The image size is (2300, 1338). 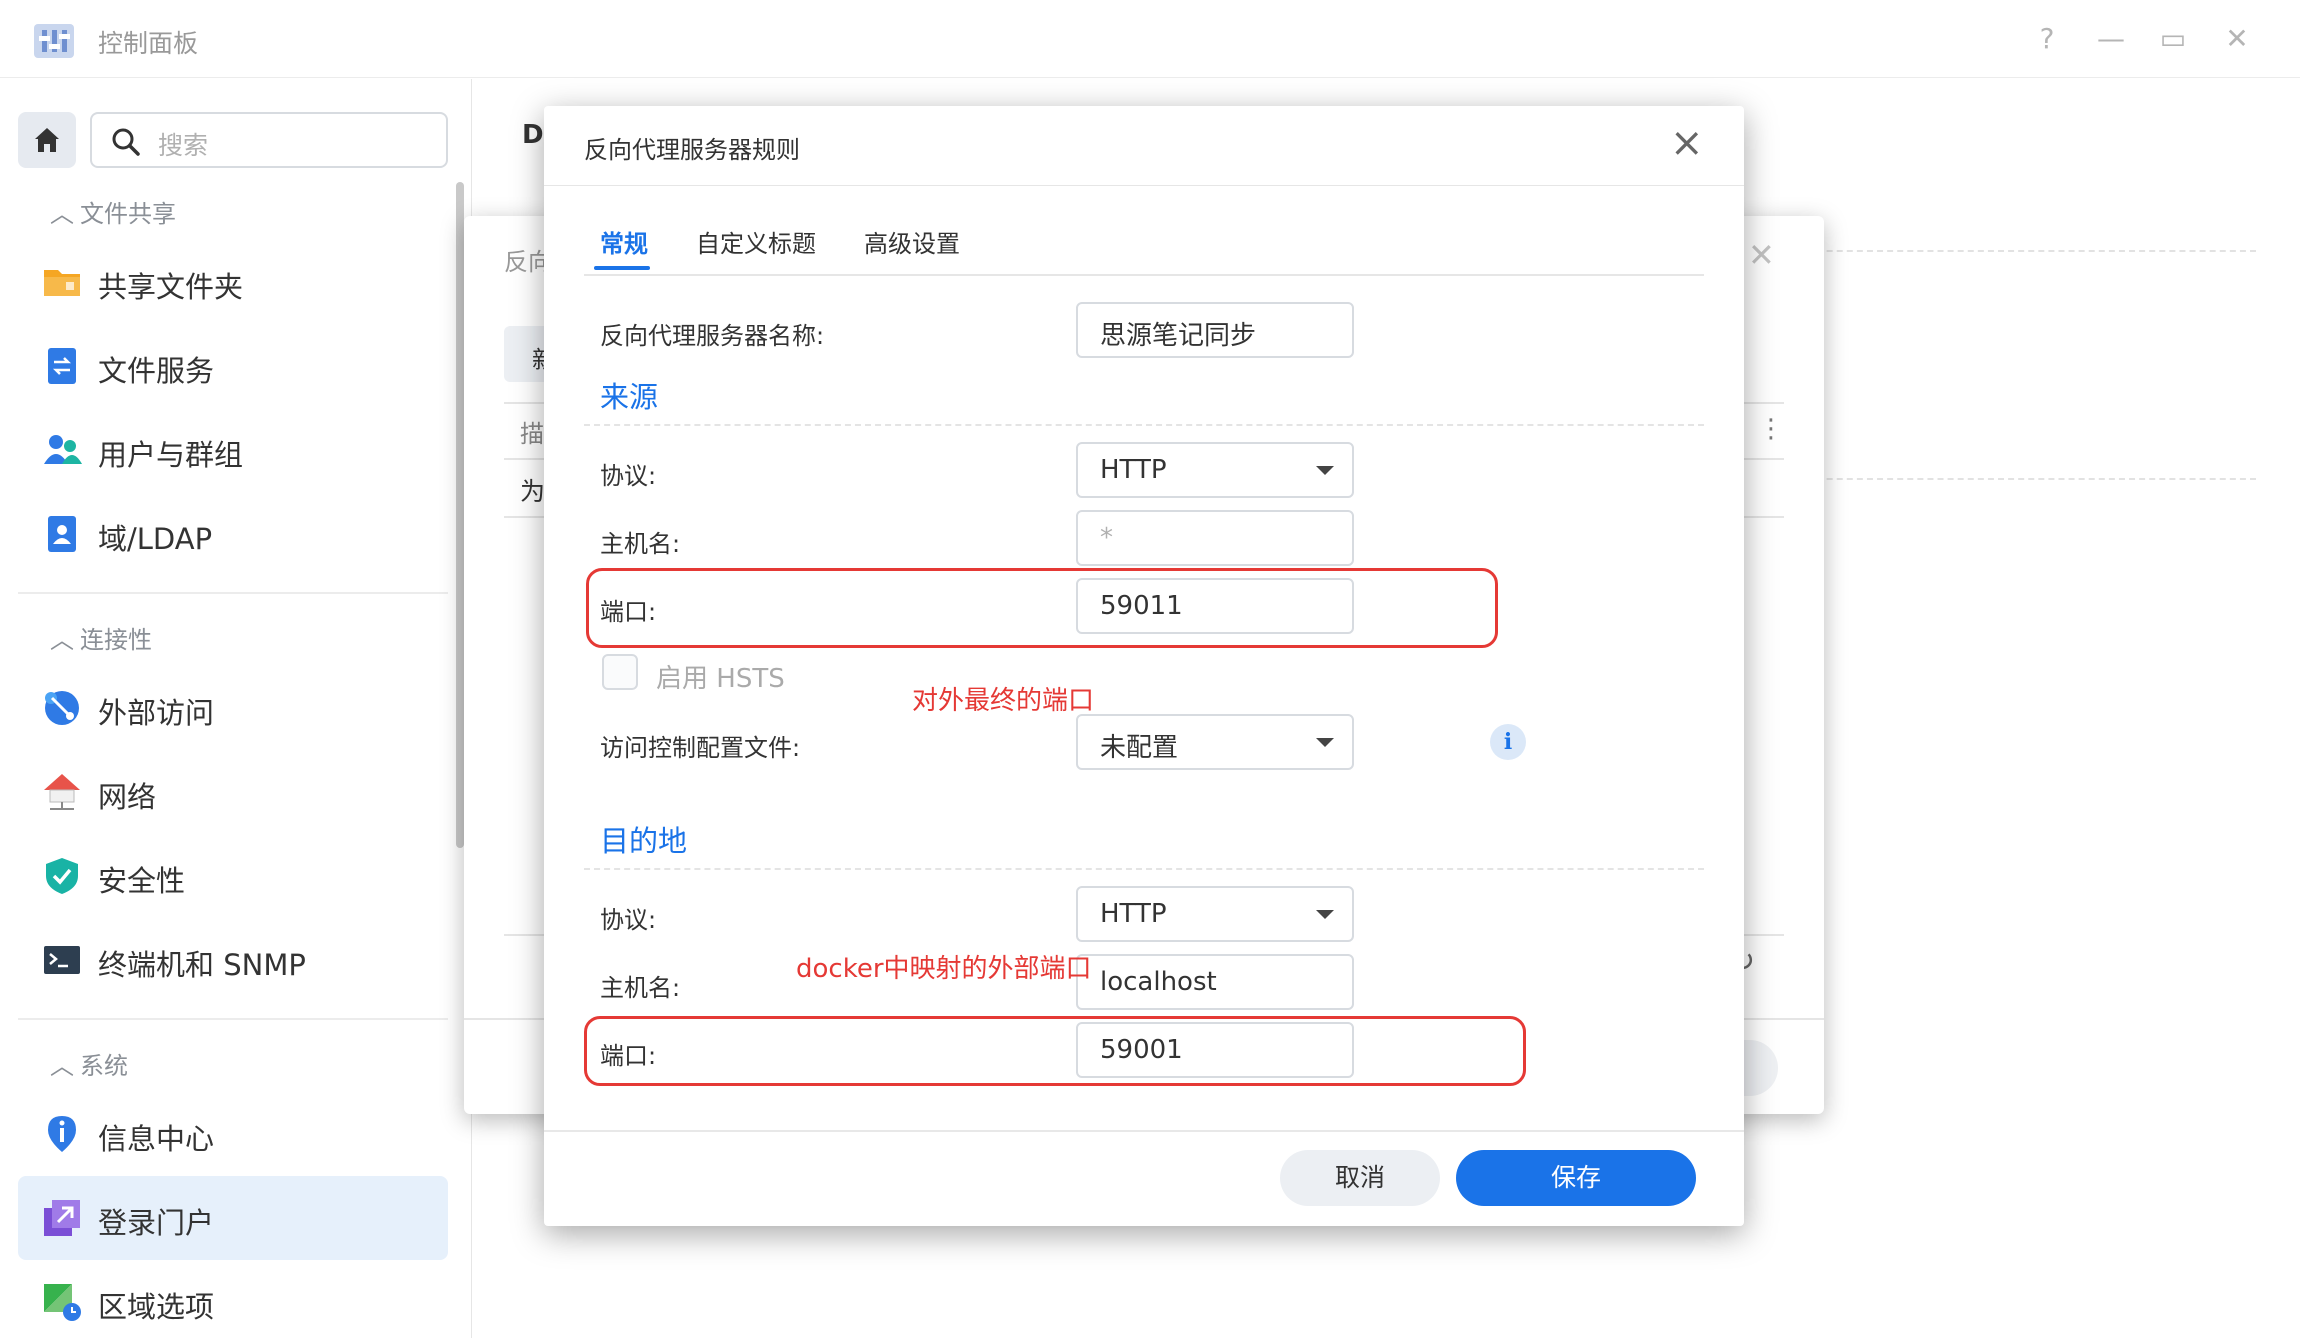 What do you see at coordinates (2173, 39) in the screenshot?
I see `maximize-icon: ▭` at bounding box center [2173, 39].